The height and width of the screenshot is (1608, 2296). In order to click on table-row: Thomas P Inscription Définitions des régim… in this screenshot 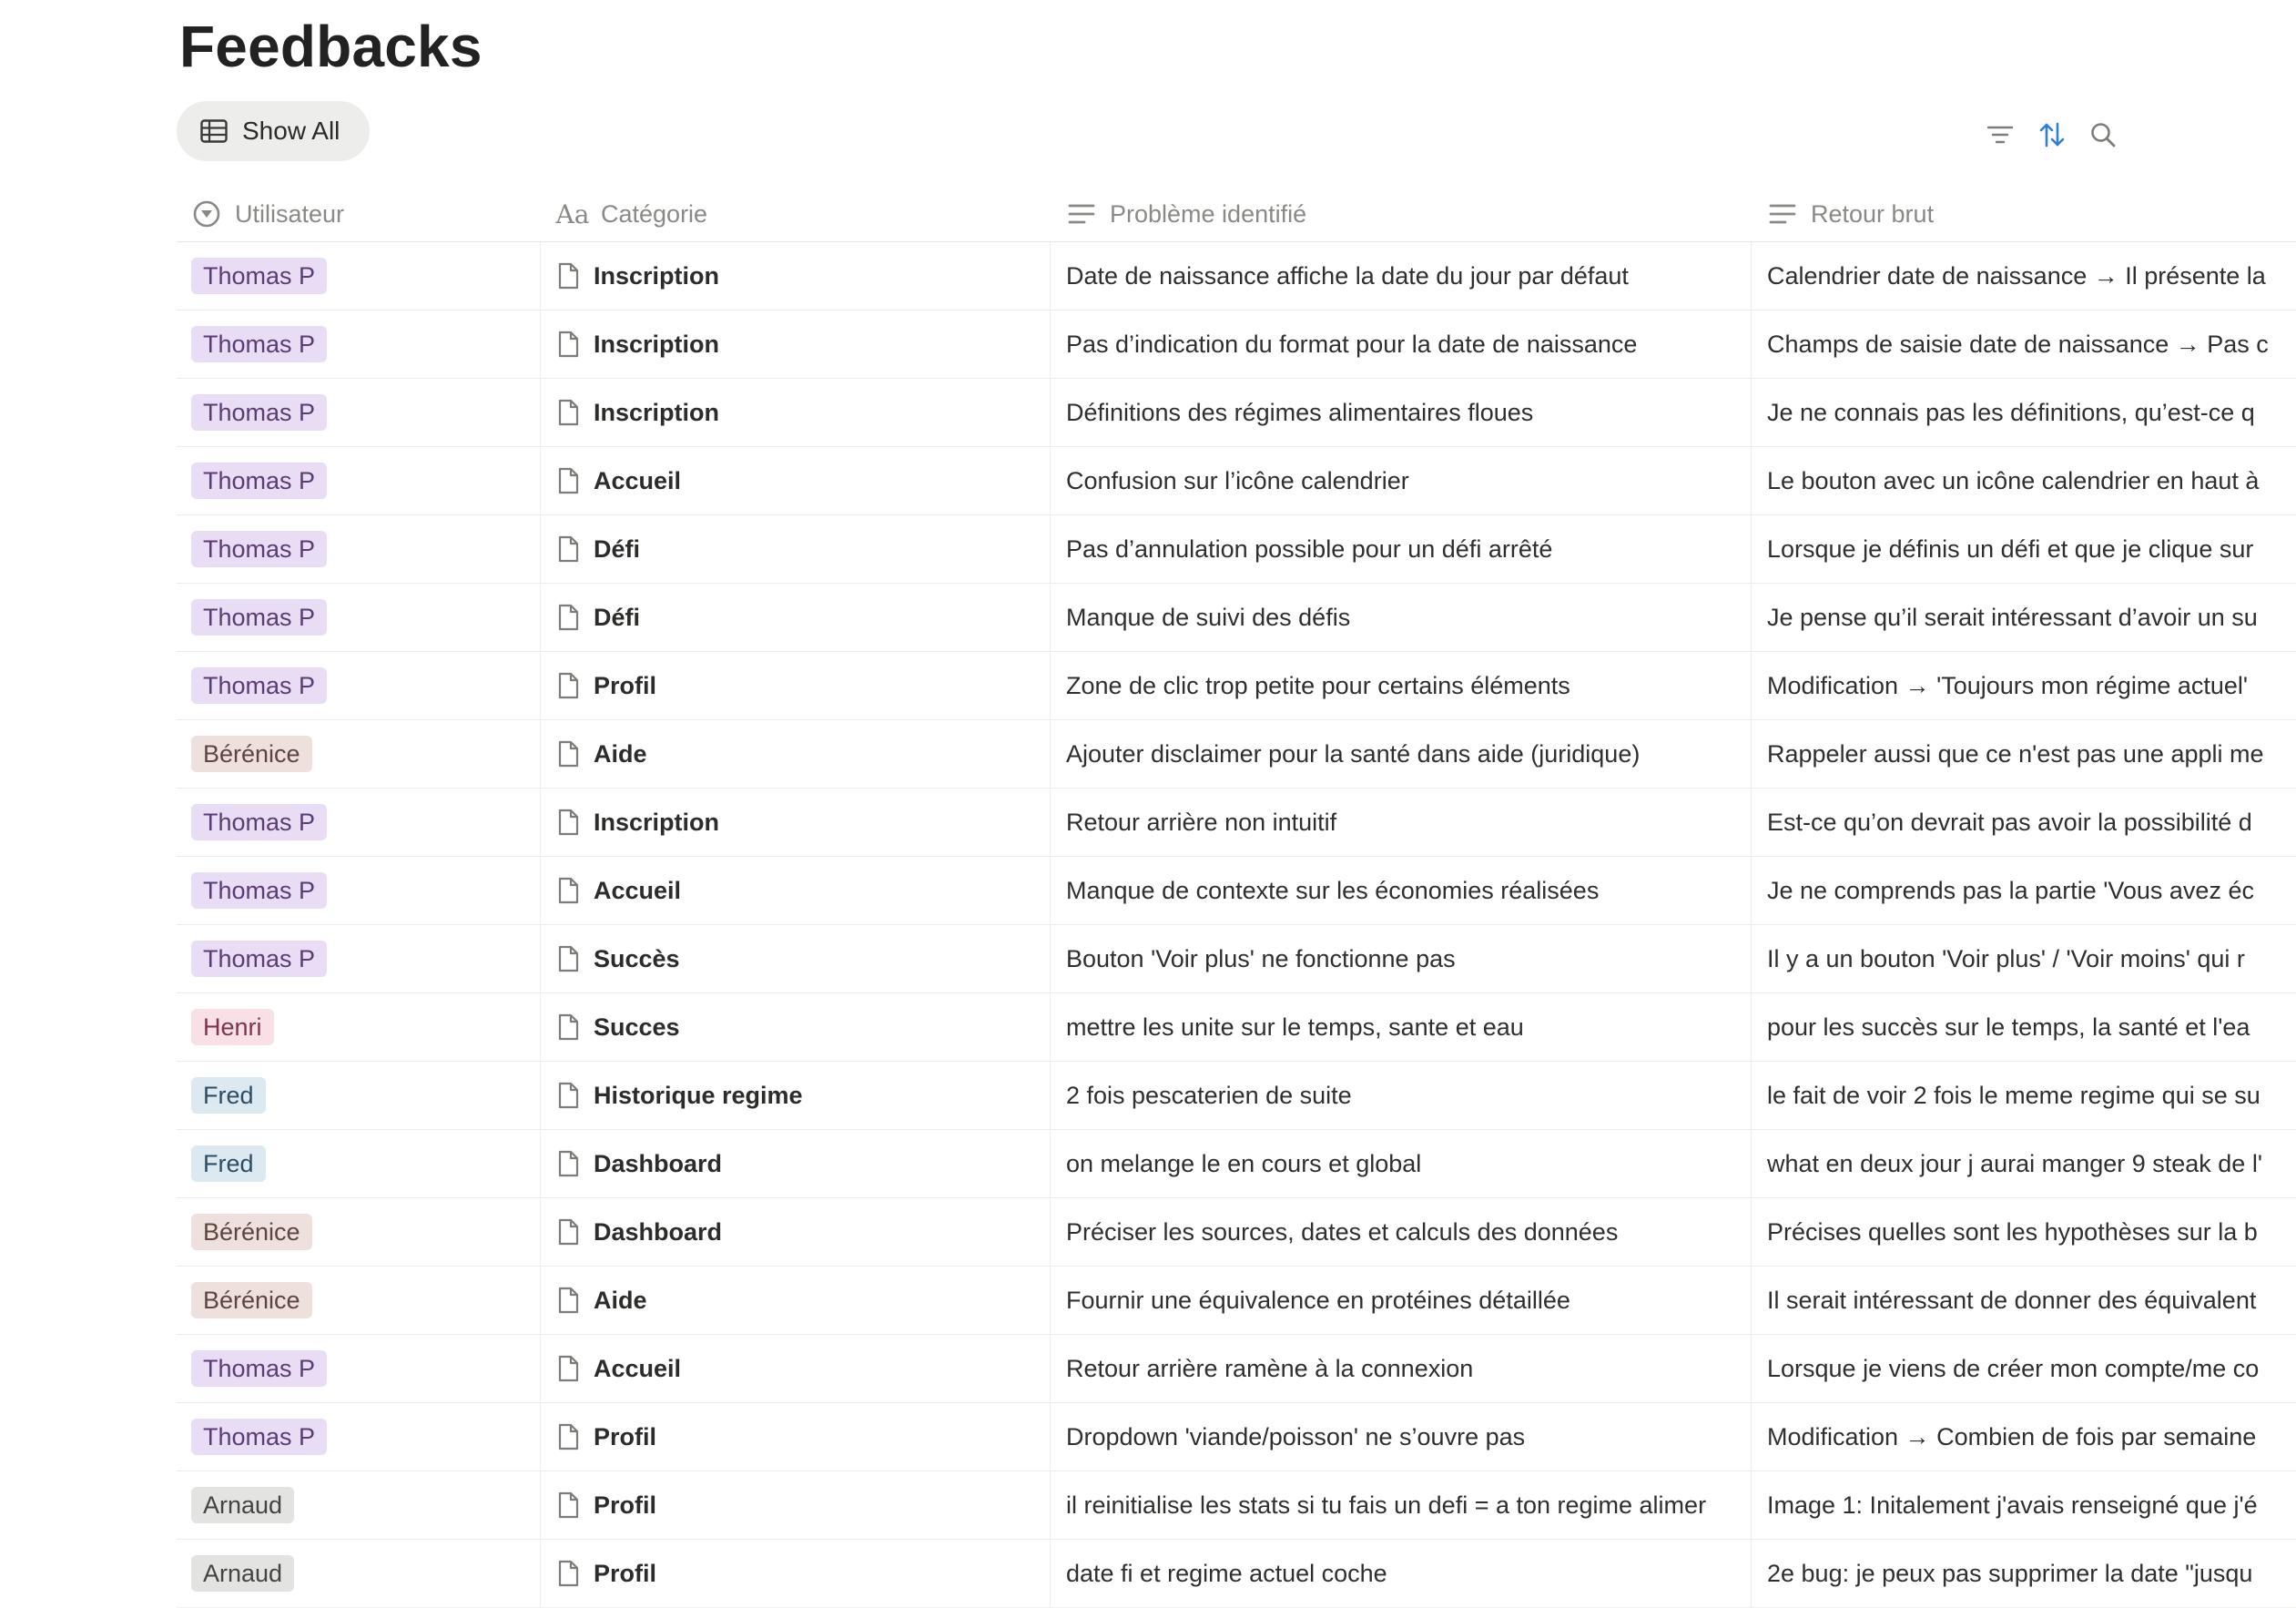, I will do `click(1236, 413)`.